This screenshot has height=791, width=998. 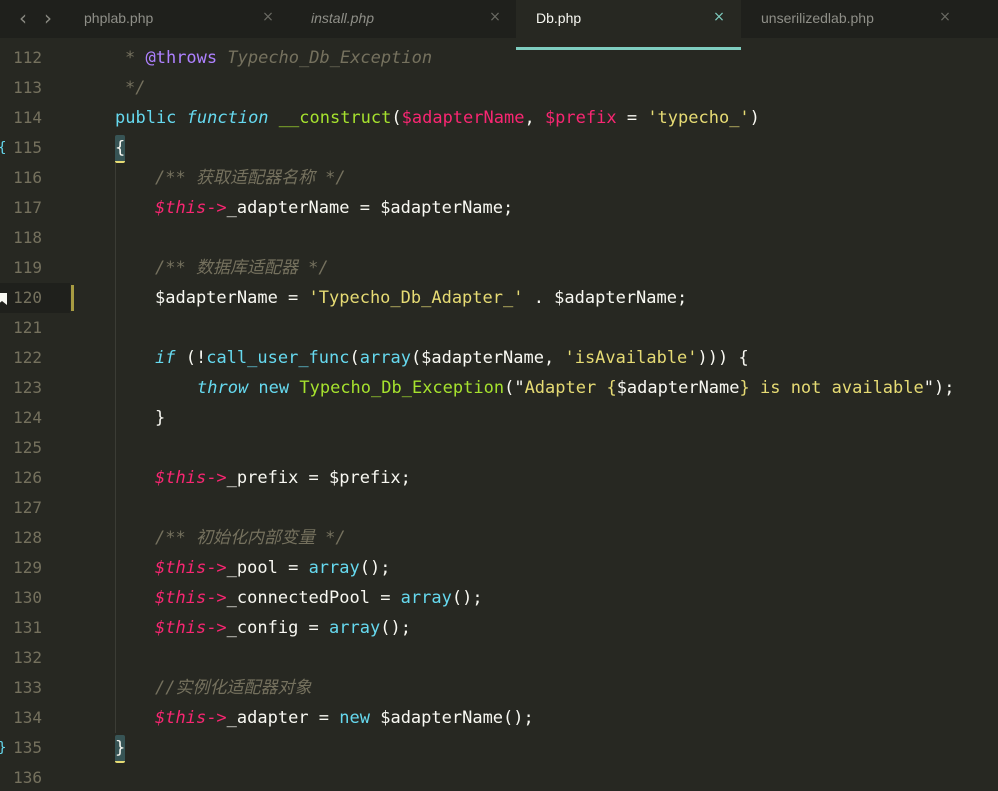 I want to click on line-number: 118, so click(x=27, y=237).